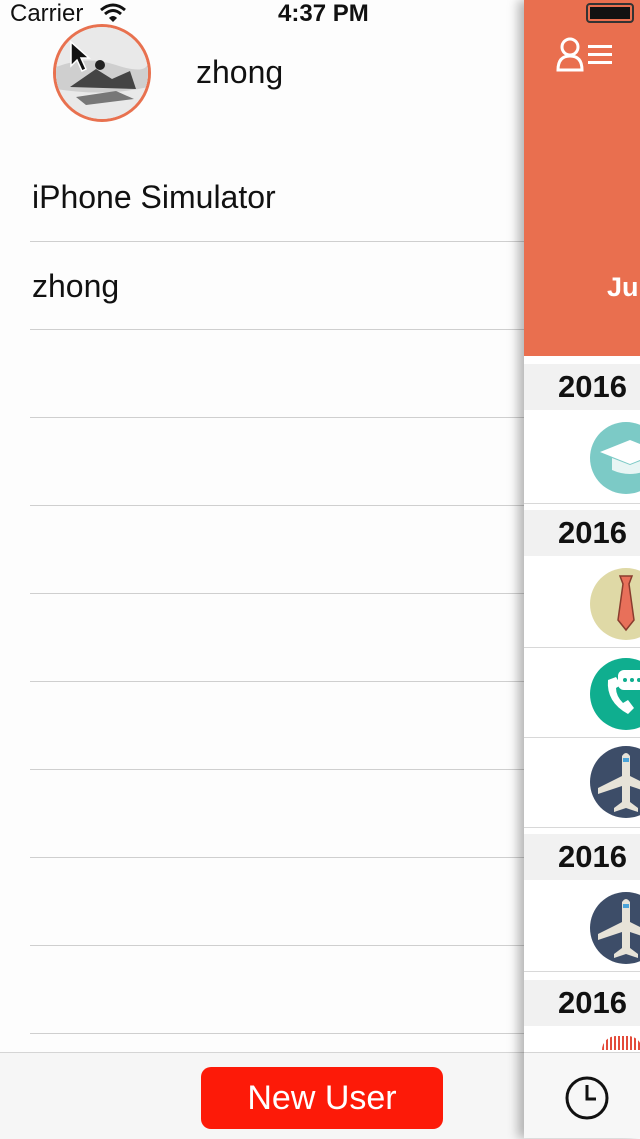 This screenshot has height=1139, width=640. I want to click on mouse-pointer-icon, so click(80, 59).